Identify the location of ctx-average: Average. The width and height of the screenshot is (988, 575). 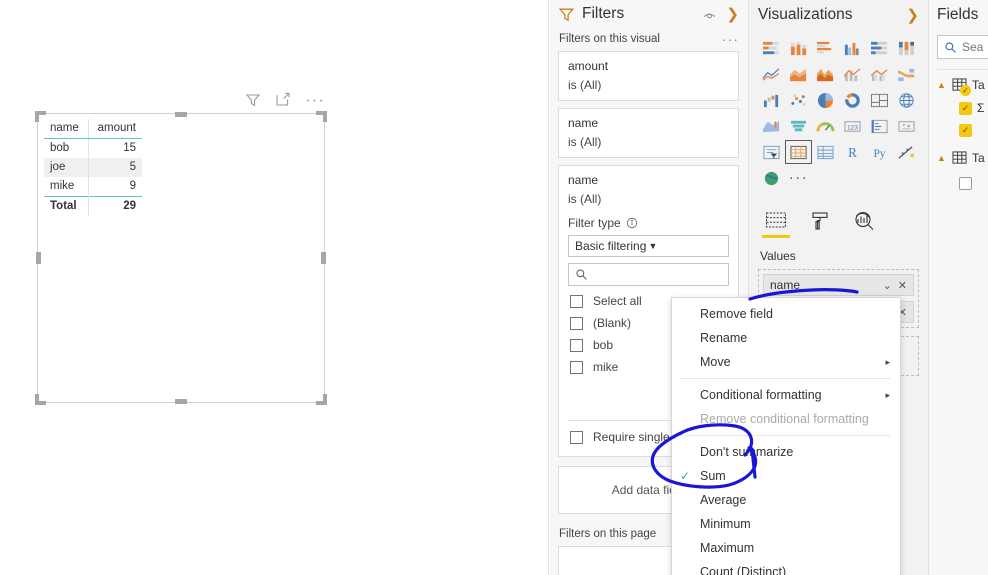
(786, 500).